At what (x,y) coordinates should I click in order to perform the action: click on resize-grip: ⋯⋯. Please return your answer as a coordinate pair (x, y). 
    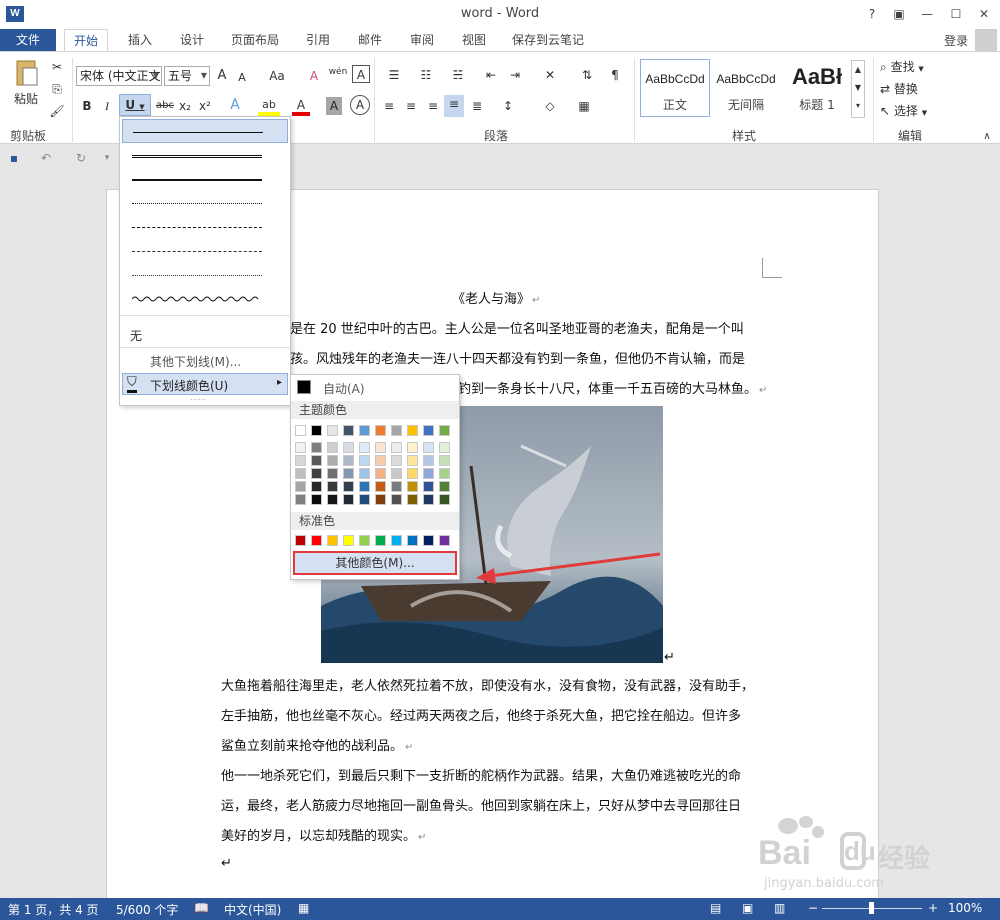
    Looking at the image, I should click on (198, 399).